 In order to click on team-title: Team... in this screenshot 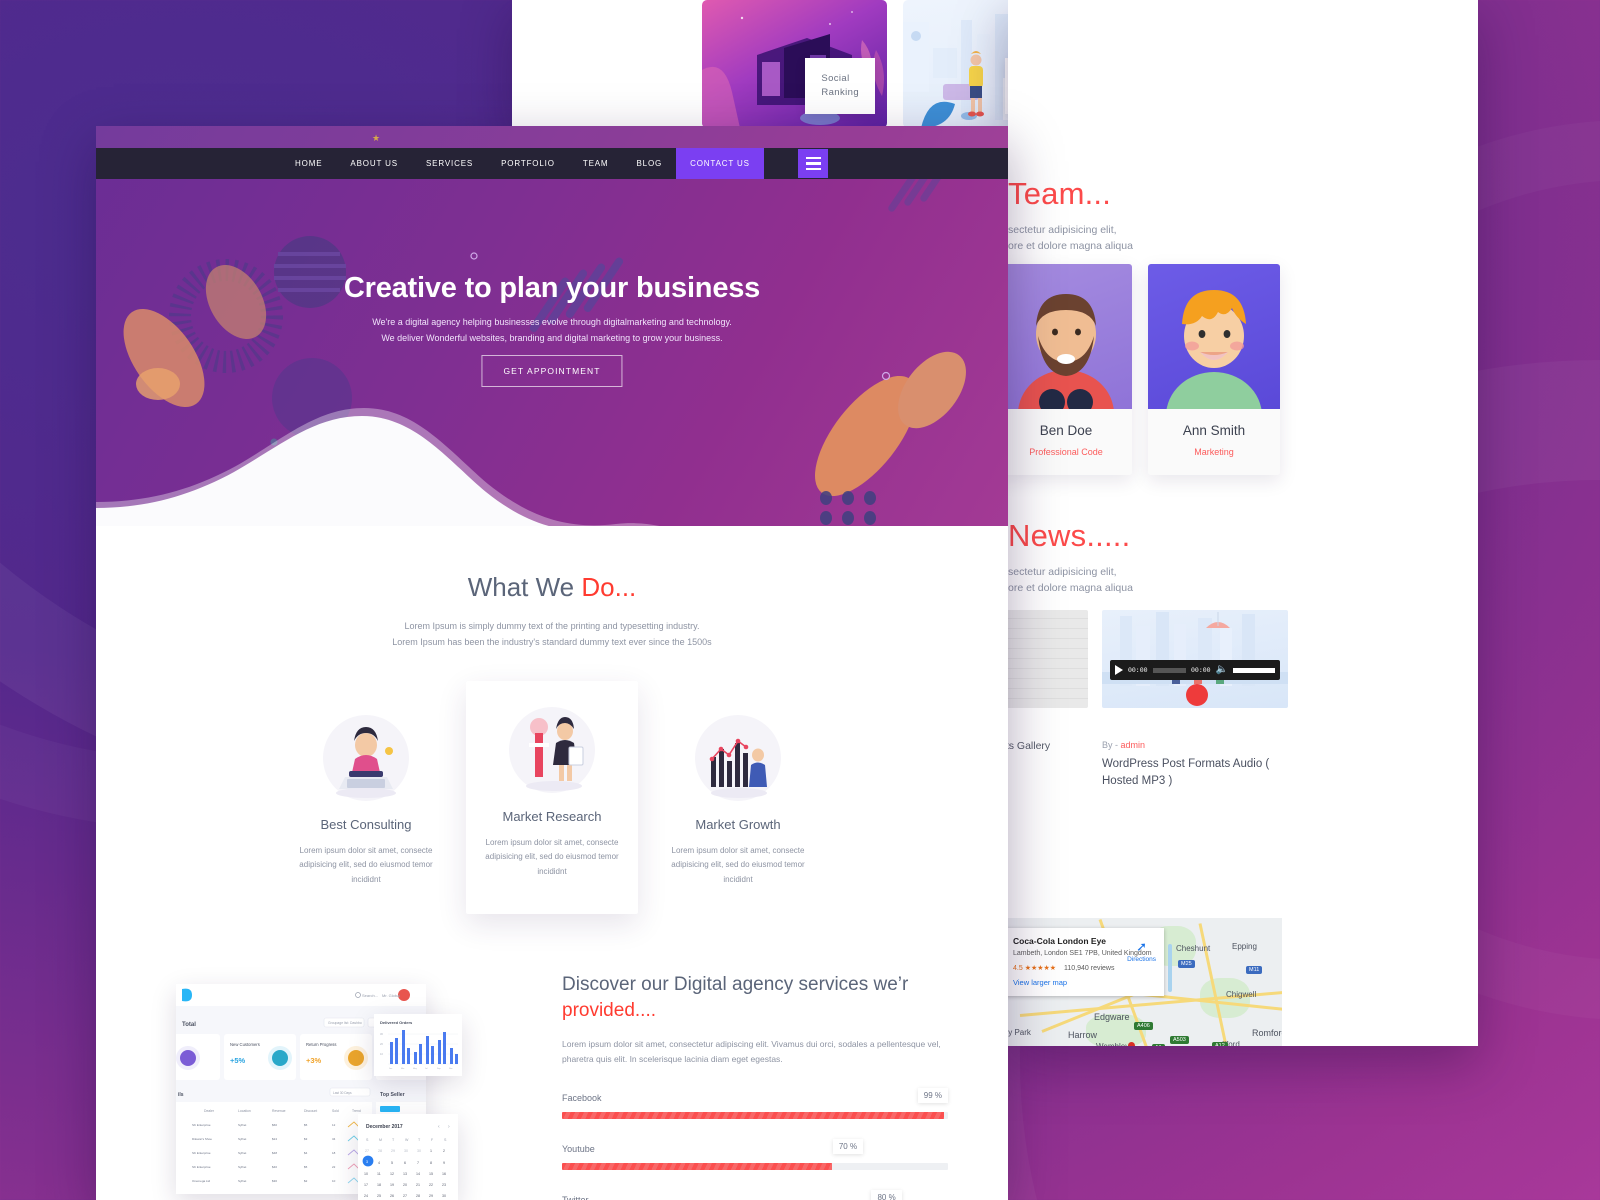, I will do `click(1060, 193)`.